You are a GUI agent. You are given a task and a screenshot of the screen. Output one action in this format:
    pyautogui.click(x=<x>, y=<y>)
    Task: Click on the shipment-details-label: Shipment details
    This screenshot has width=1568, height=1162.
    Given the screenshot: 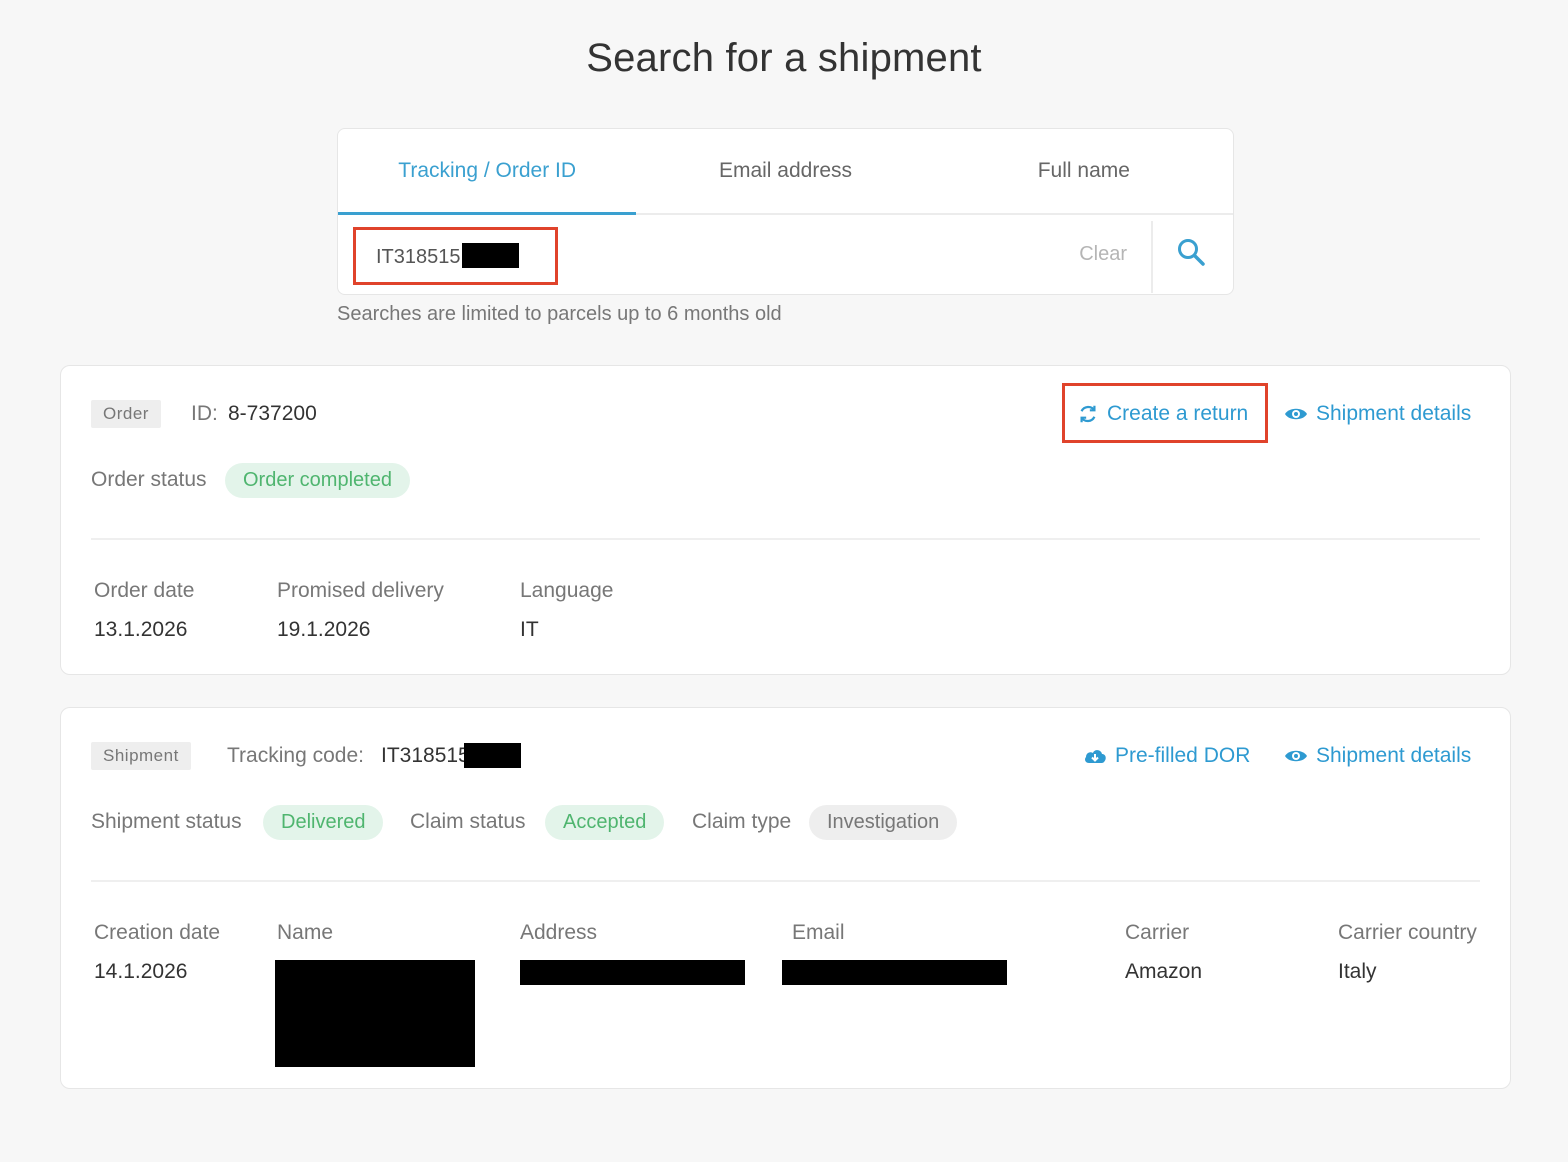 What is the action you would take?
    pyautogui.click(x=1394, y=755)
    